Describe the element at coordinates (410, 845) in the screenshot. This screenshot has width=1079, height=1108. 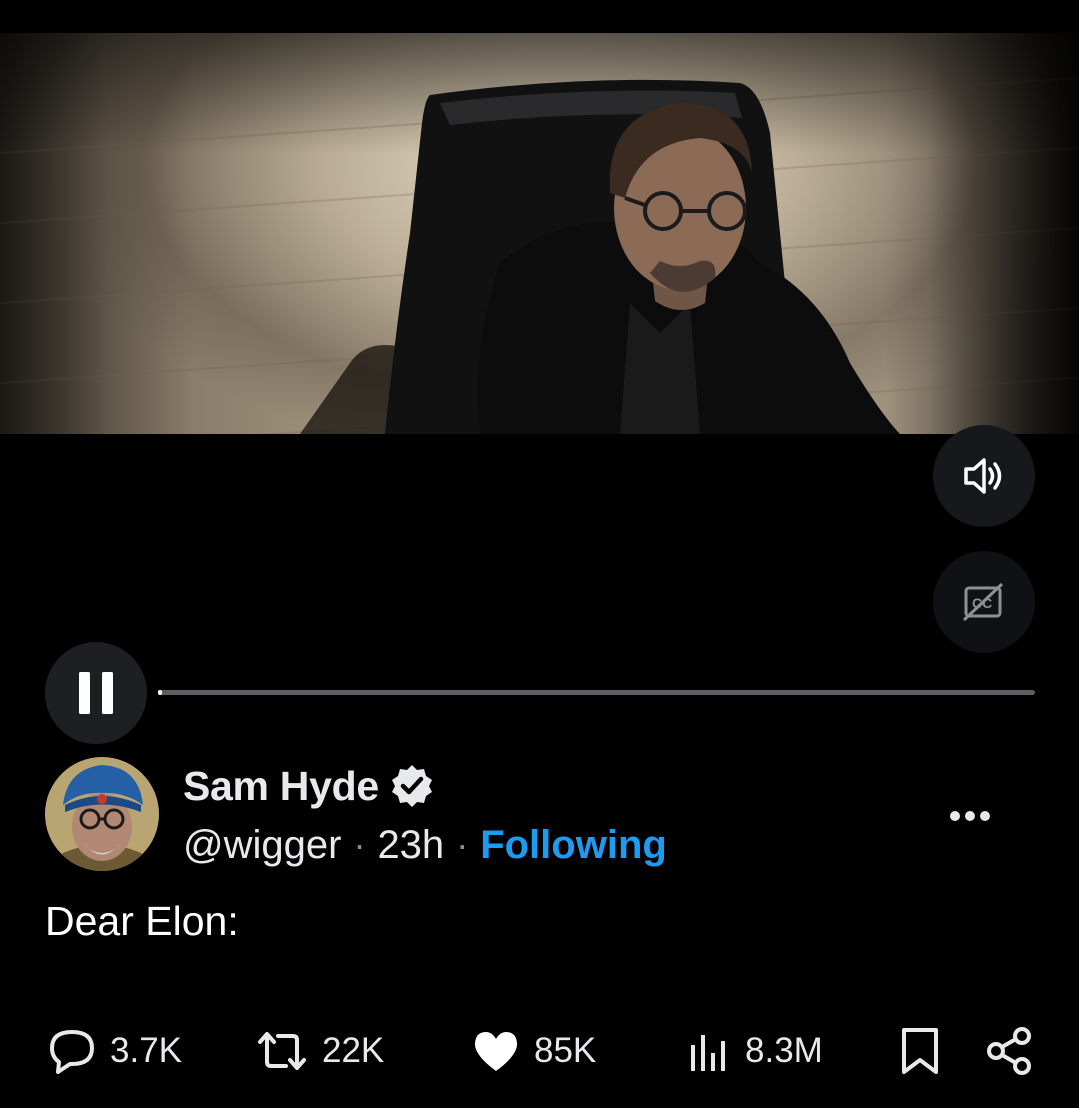
I see `tweet-timestamp: 23h` at that location.